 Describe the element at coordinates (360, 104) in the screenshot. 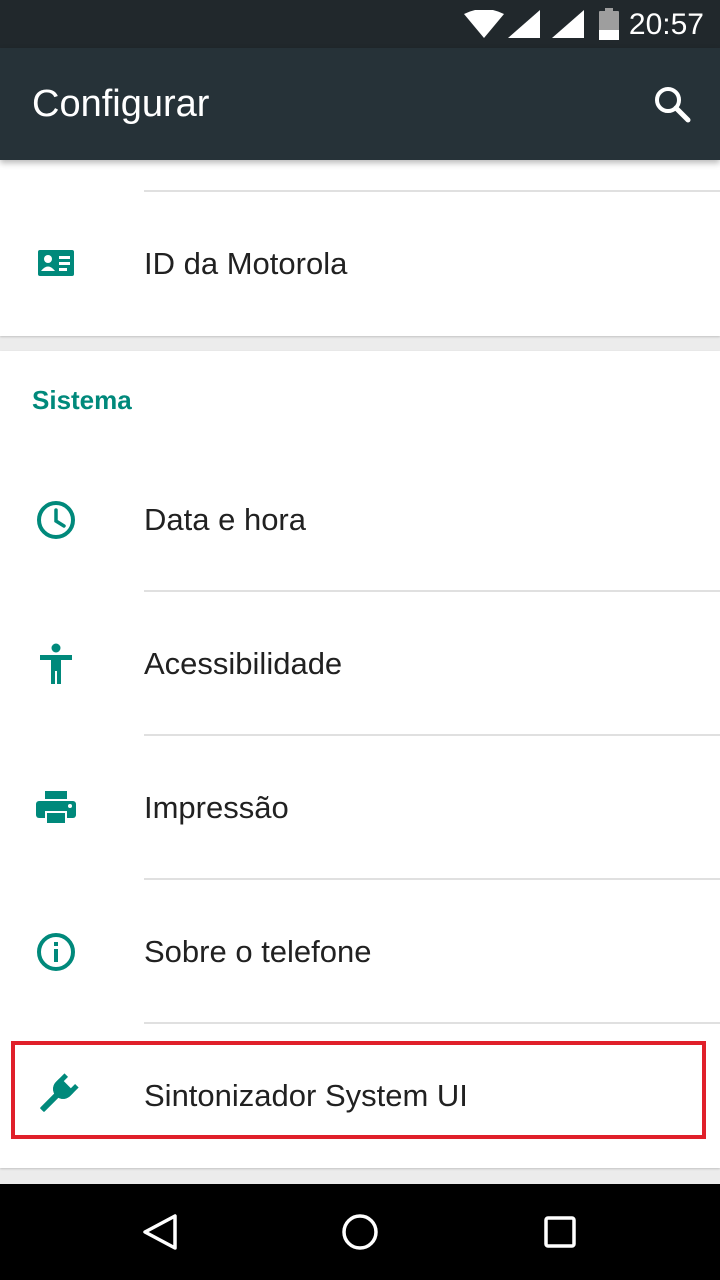

I see `app-bar: Configurar` at that location.